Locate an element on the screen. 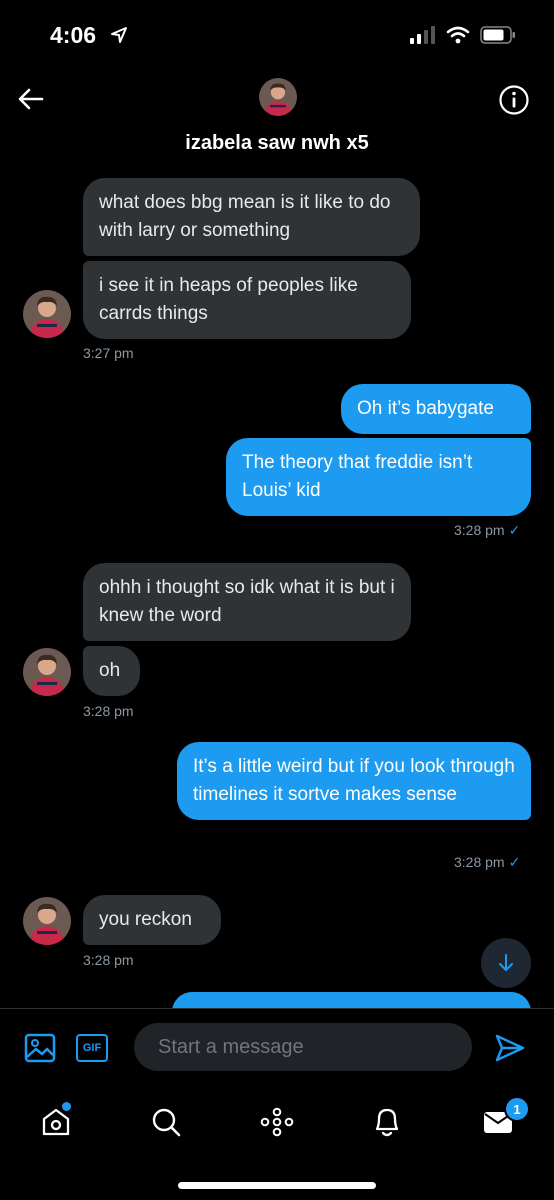  spaces-icon is located at coordinates (277, 1122).